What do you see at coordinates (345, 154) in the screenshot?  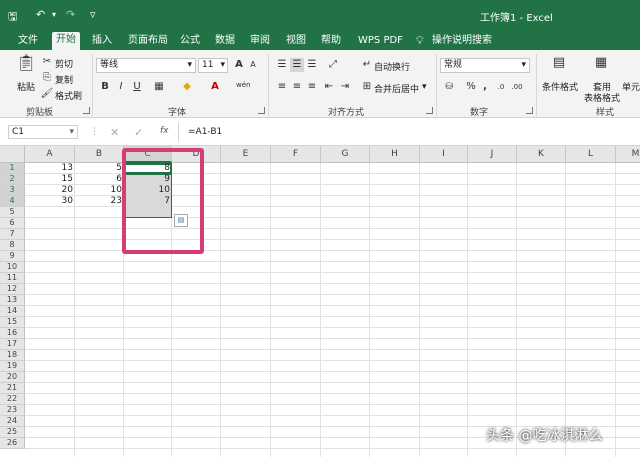 I see `column-header-g: G` at bounding box center [345, 154].